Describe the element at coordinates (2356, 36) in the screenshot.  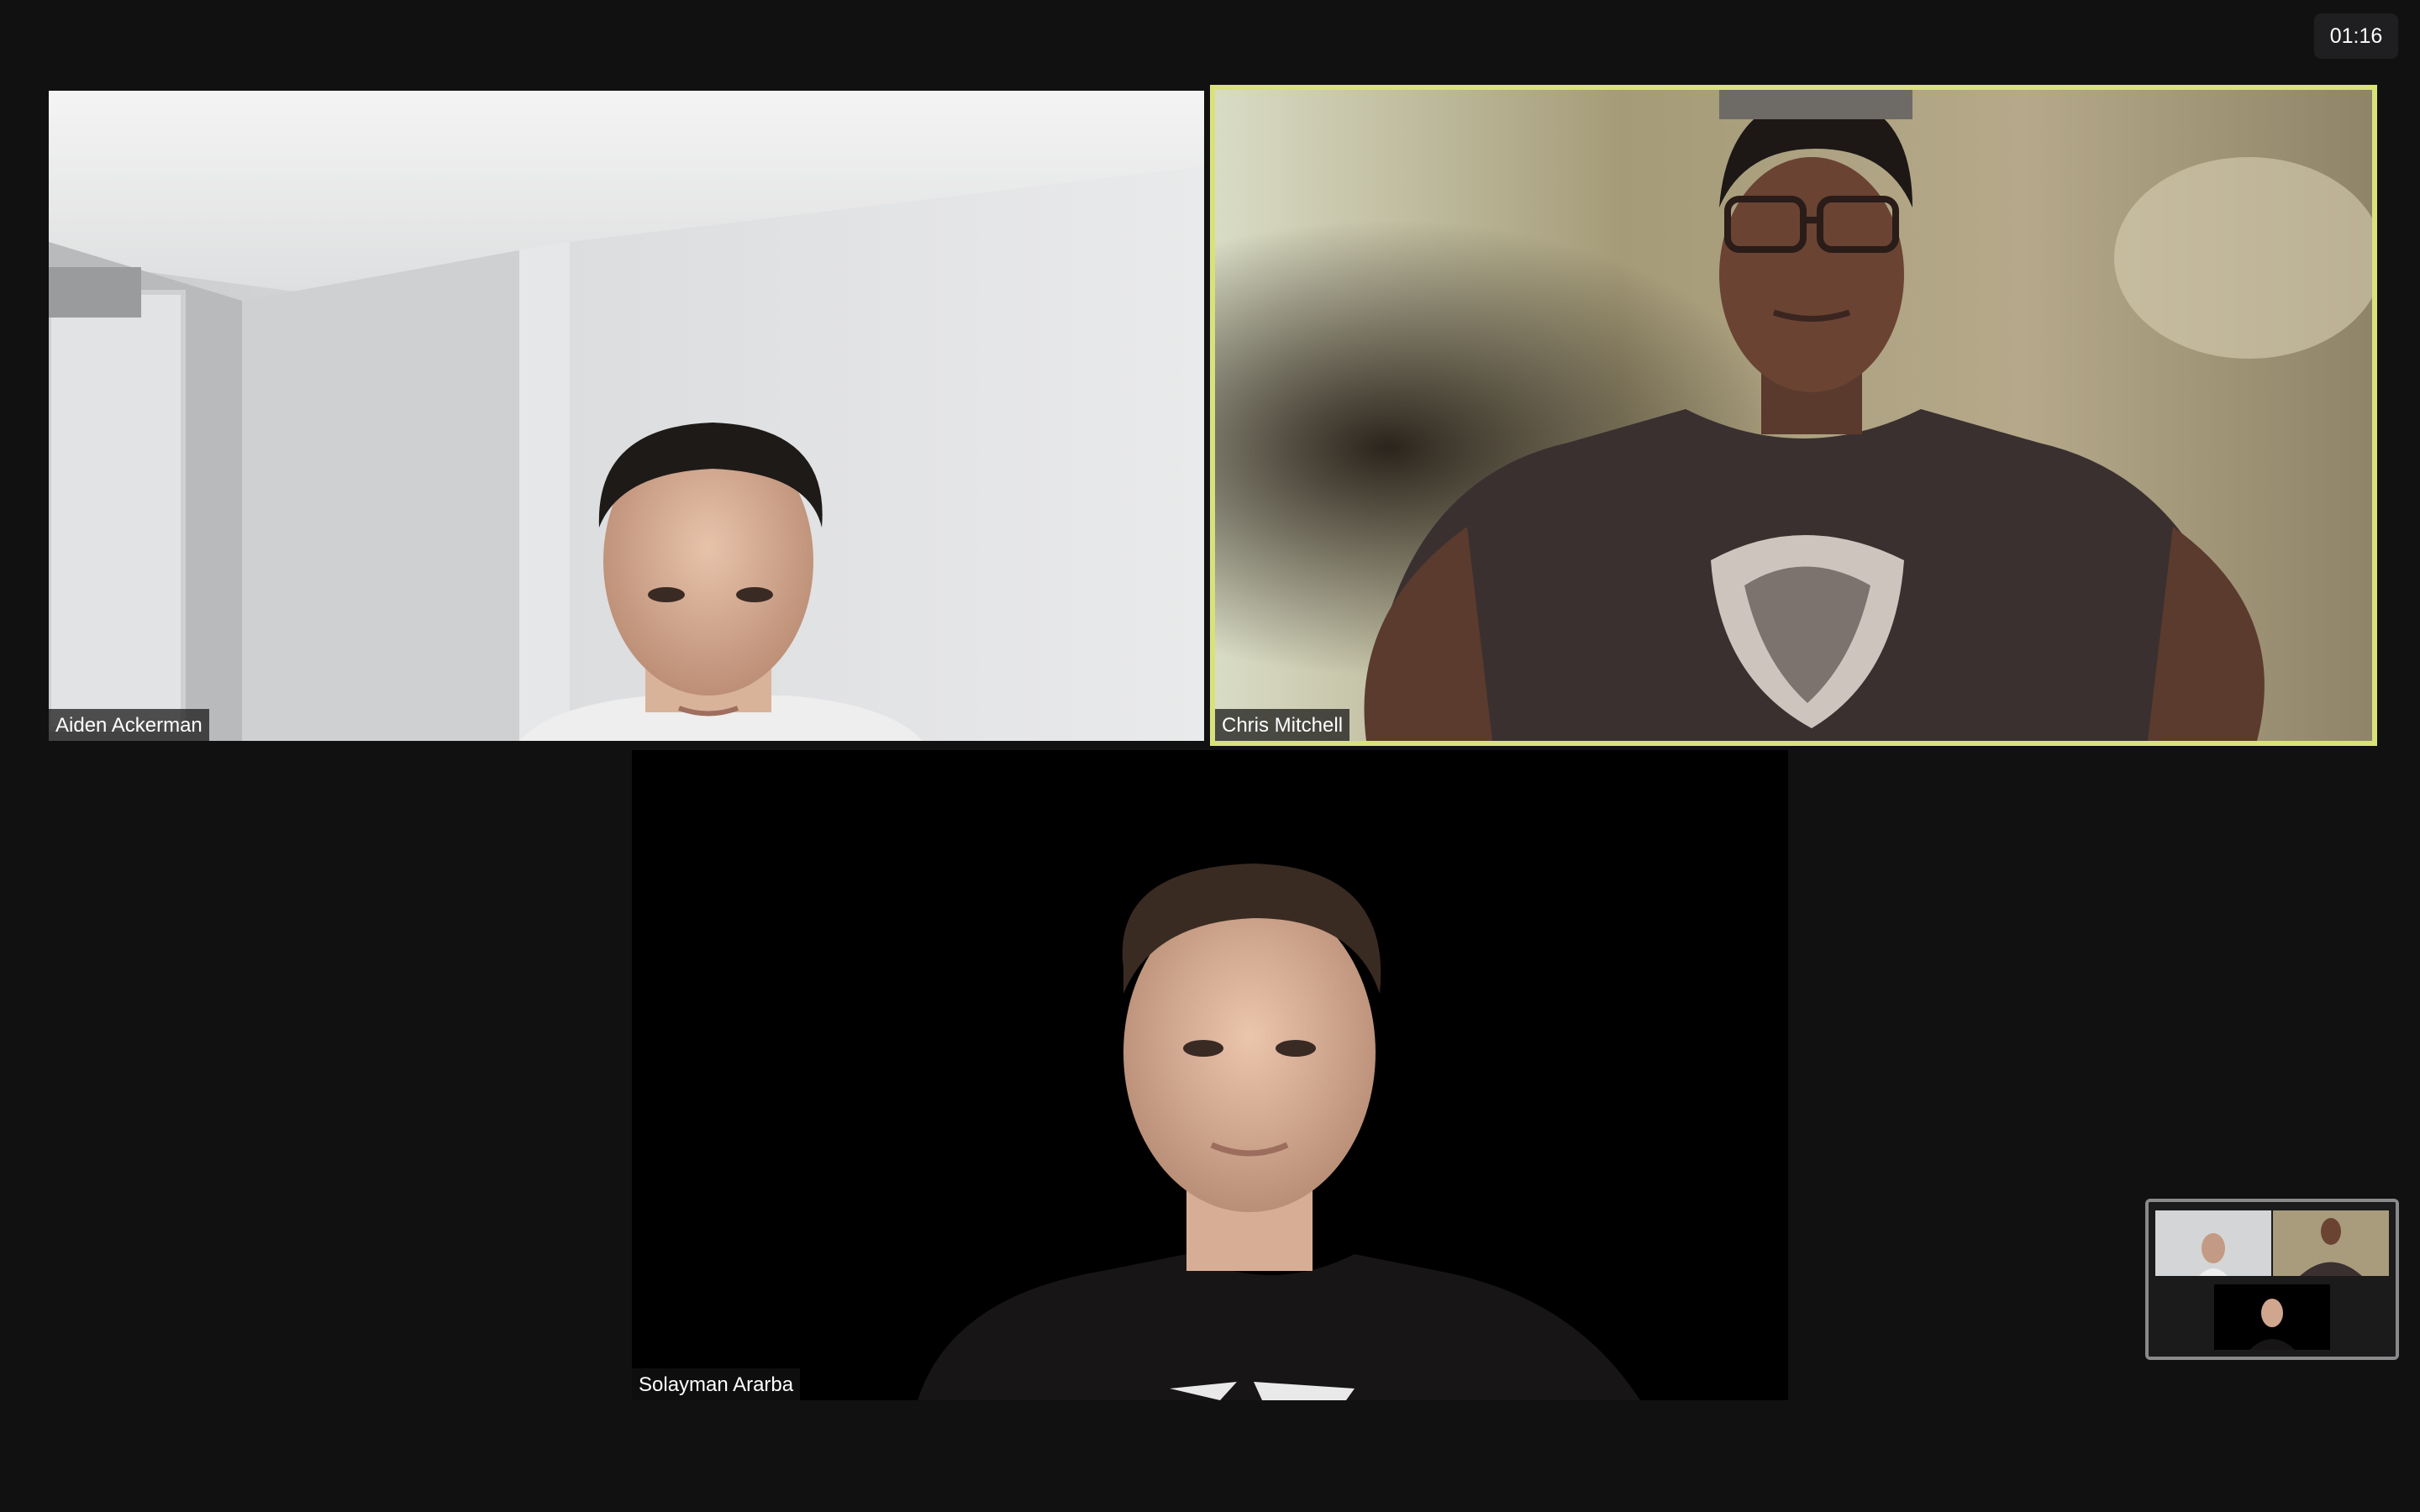
I see `meeting-timer: 01:16` at that location.